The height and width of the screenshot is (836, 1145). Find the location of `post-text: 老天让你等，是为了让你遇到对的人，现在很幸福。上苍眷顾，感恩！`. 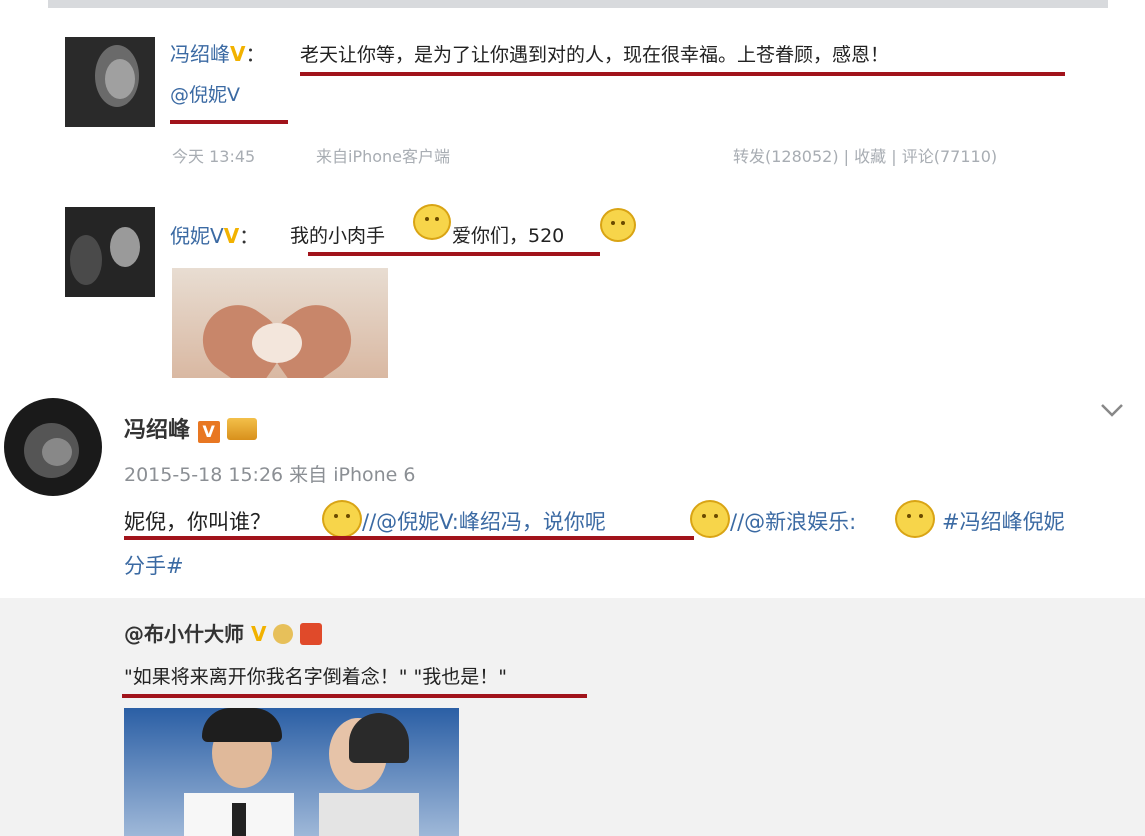

post-text: 老天让你等，是为了让你遇到对的人，现在很幸福。上苍眷顾，感恩！ is located at coordinates (595, 55).